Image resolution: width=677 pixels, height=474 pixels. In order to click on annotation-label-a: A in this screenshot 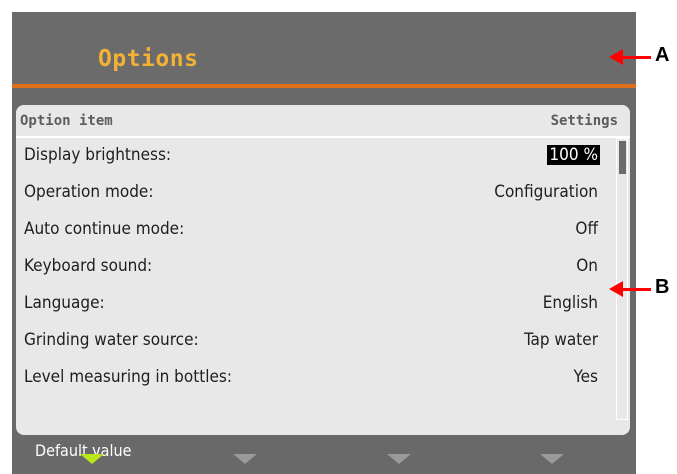, I will do `click(662, 55)`.